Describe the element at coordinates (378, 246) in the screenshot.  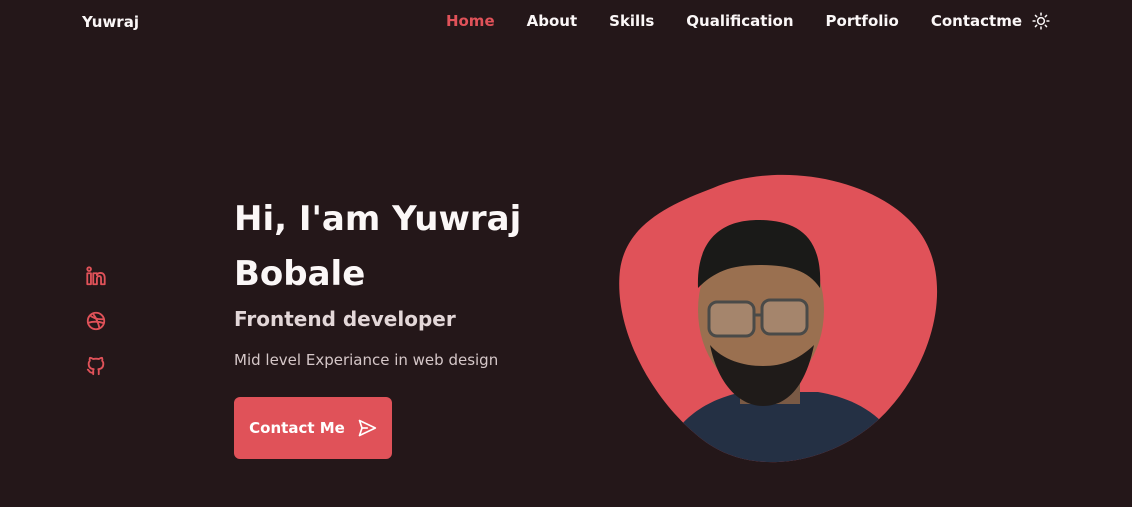
I see `hero-title: Hi, I'am Yuwraj Bobale` at that location.